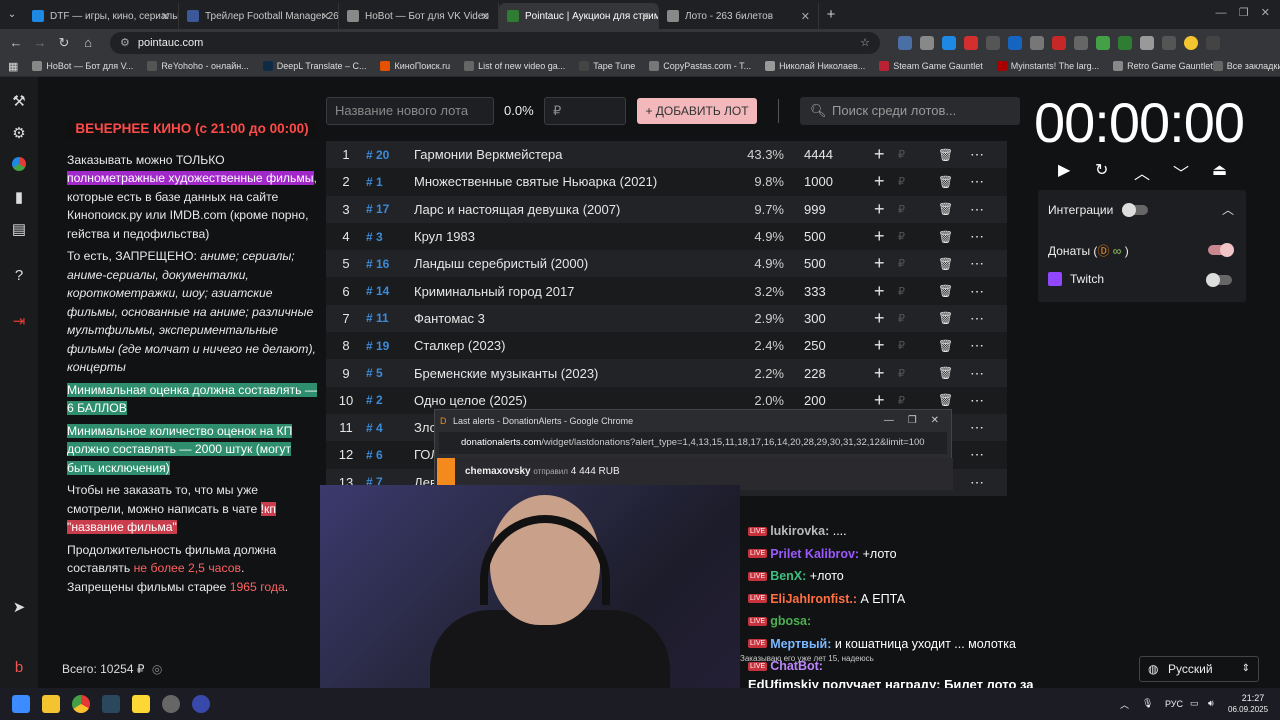  I want to click on lot-amount: 1000, so click(829, 181).